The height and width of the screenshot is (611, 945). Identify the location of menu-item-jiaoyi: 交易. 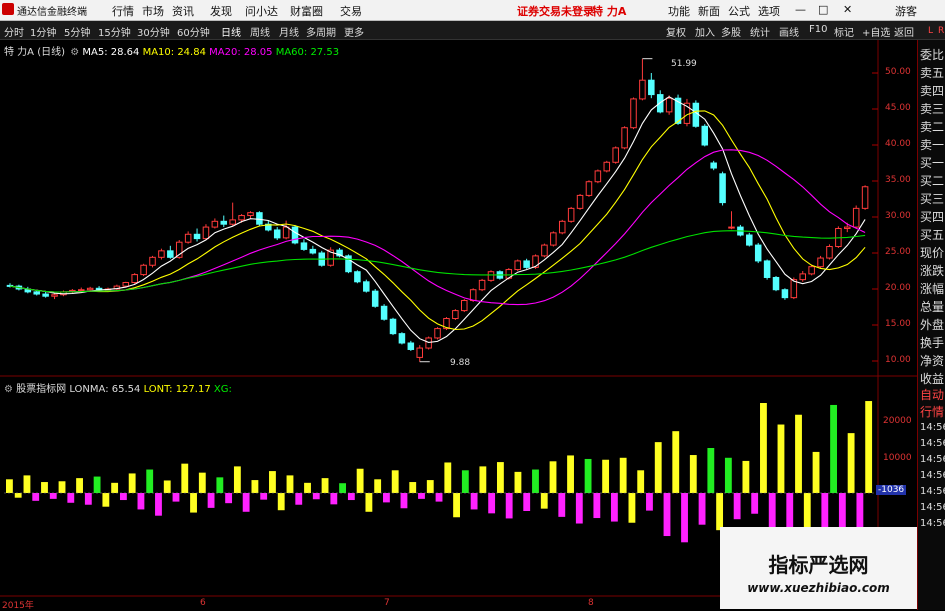
(351, 11).